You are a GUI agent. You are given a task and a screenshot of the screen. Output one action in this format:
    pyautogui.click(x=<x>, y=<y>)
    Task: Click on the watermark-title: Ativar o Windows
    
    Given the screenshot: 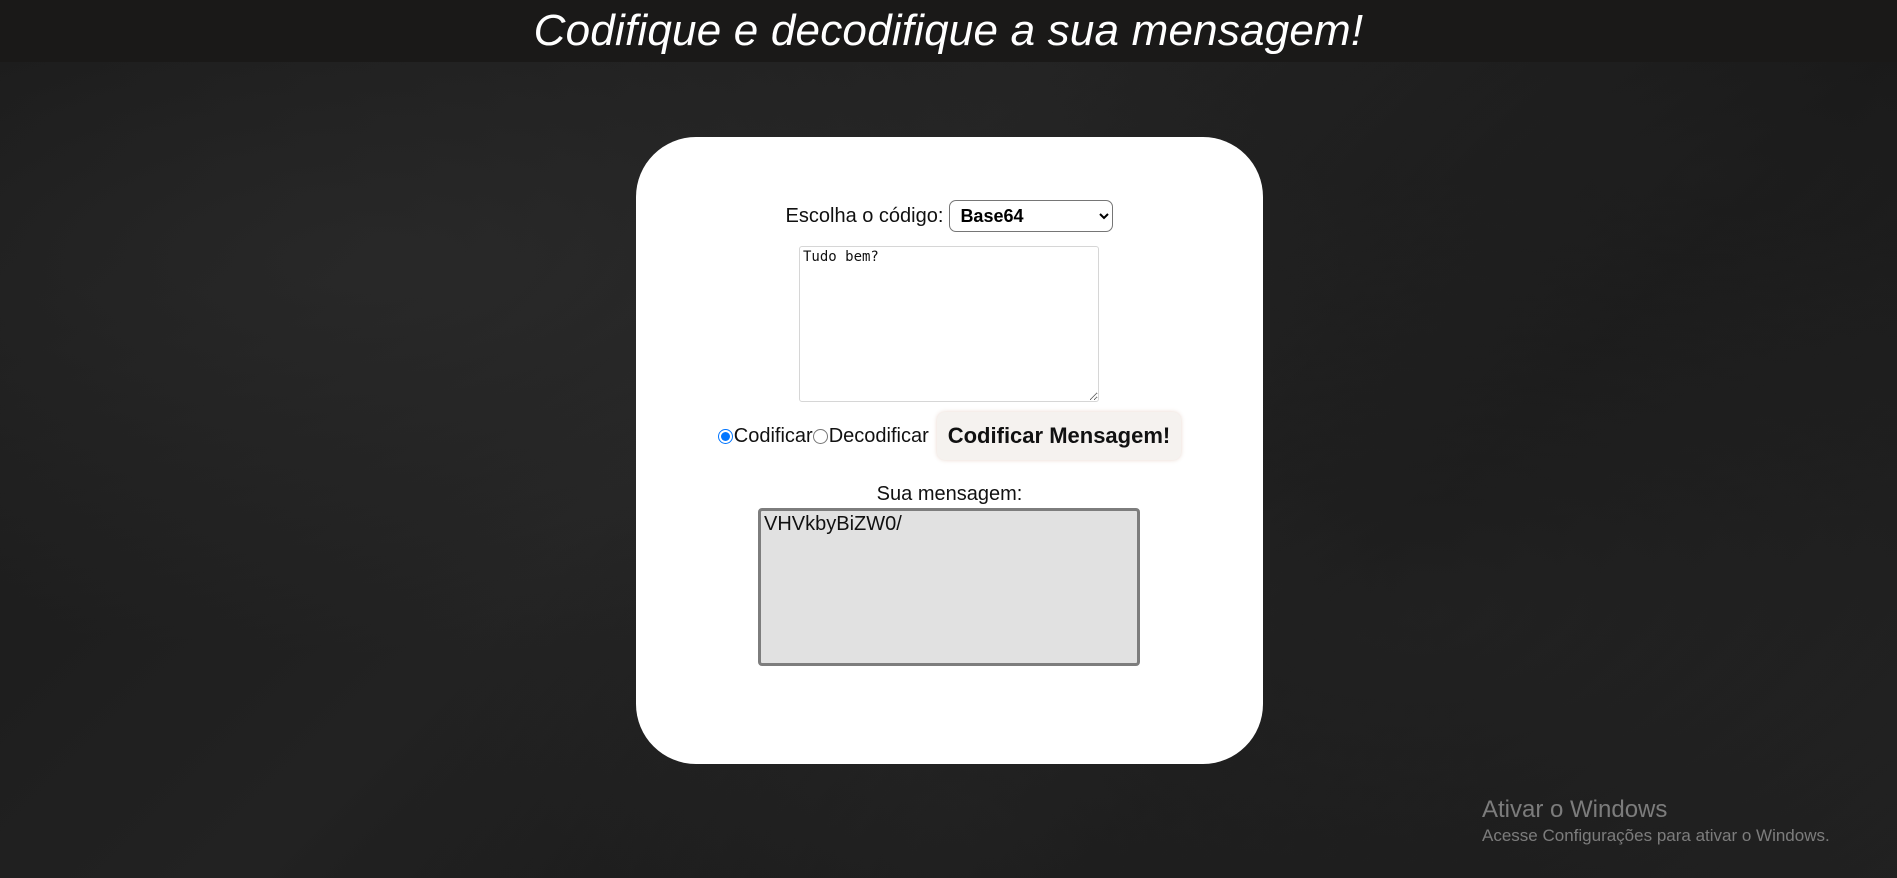 What is the action you would take?
    pyautogui.click(x=1575, y=809)
    